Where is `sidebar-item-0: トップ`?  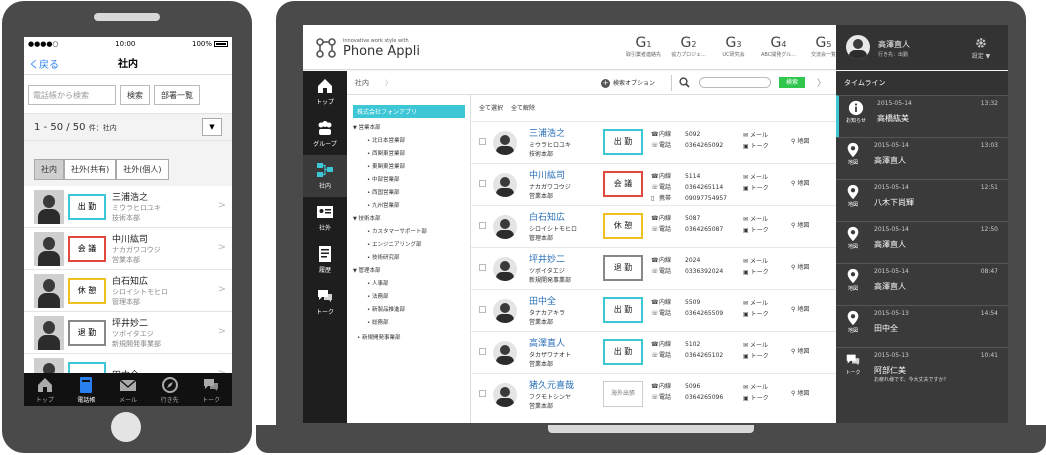 sidebar-item-0: トップ is located at coordinates (325, 92).